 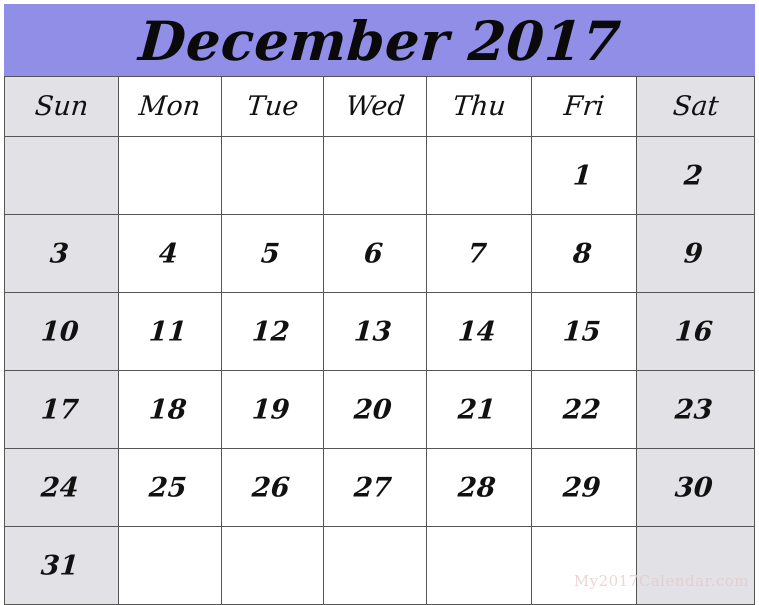 I want to click on day-cell: 8, so click(x=584, y=254).